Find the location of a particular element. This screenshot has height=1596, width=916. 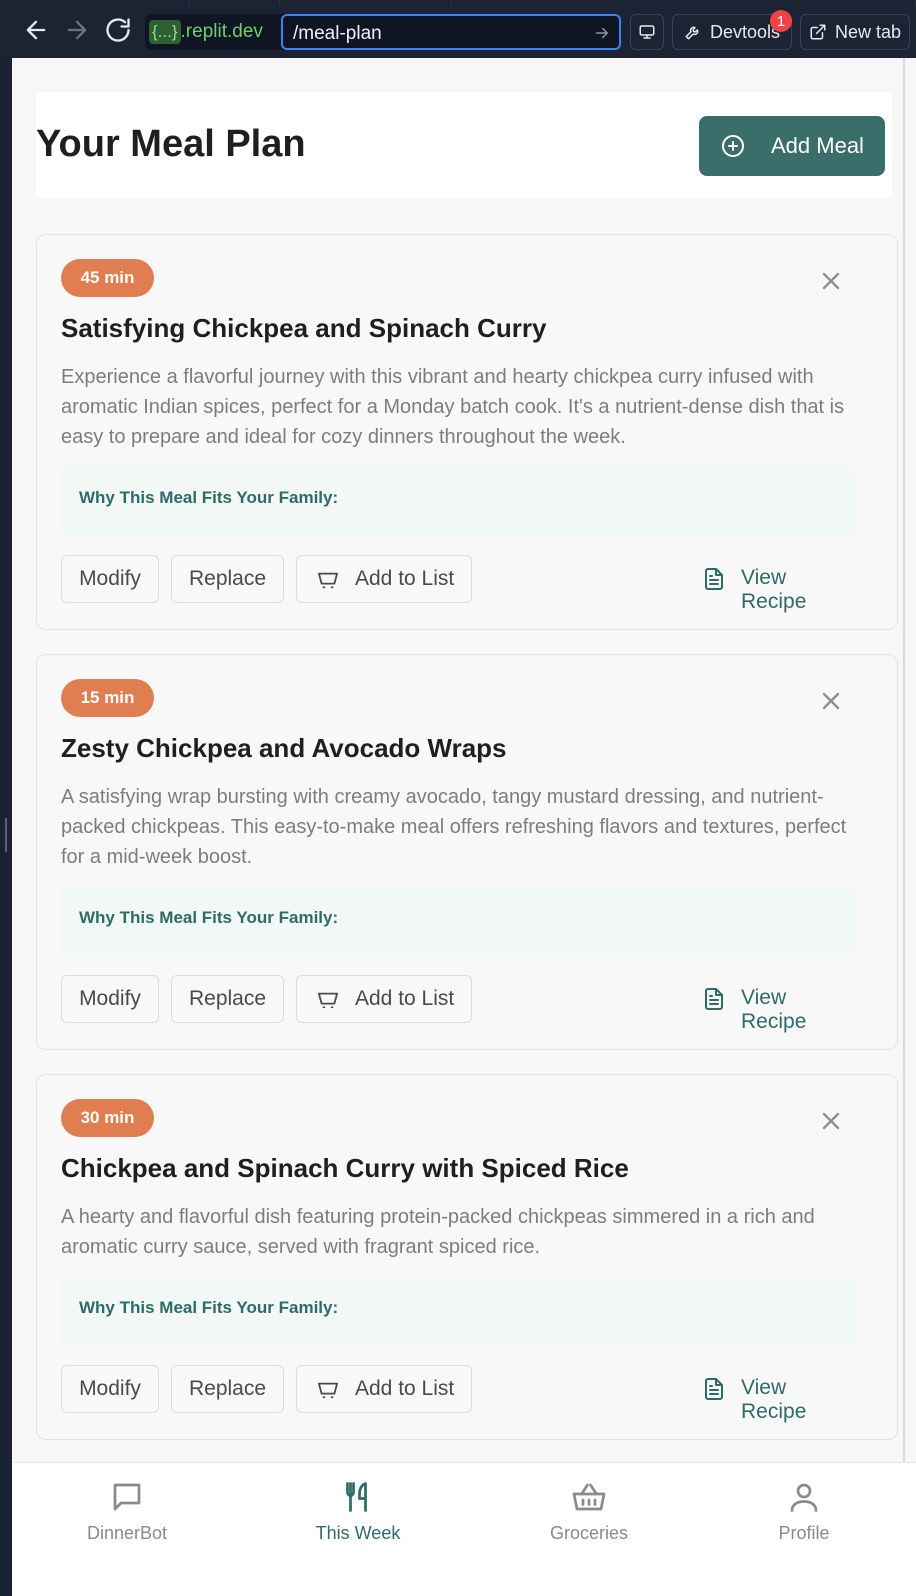

plus-circle-icon is located at coordinates (733, 146).